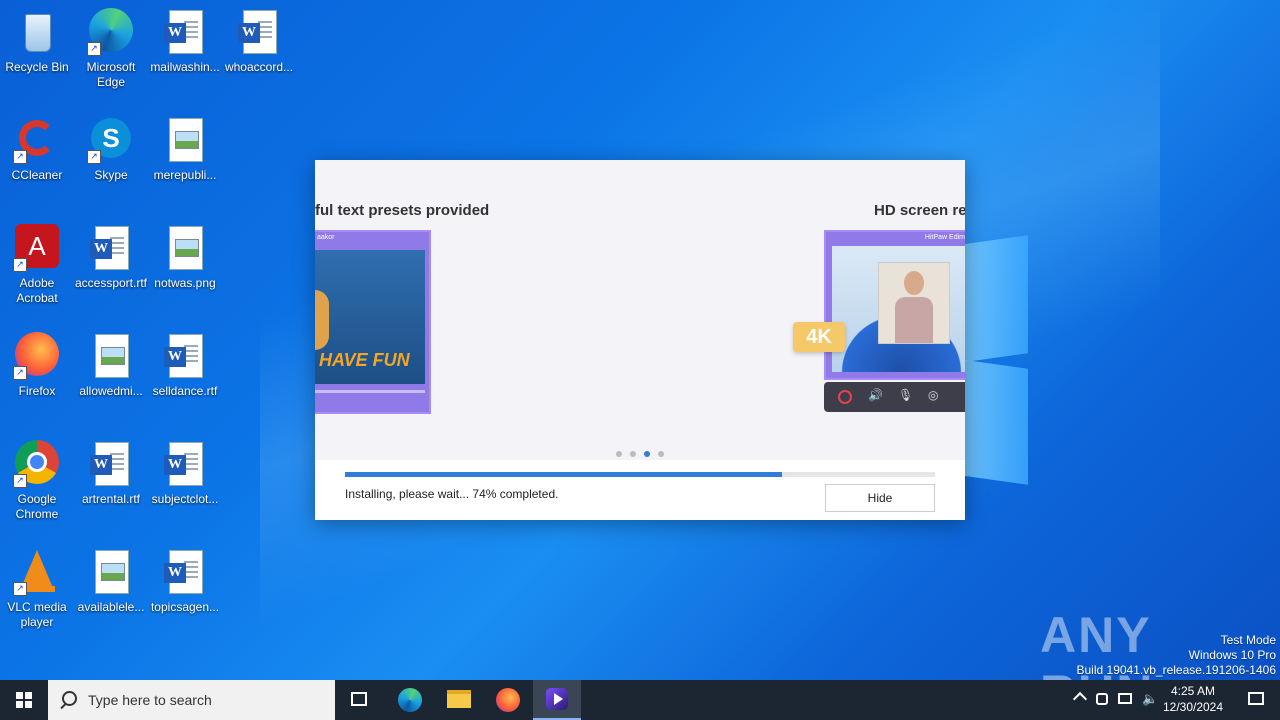 Image resolution: width=1280 pixels, height=720 pixels. What do you see at coordinates (1193, 691) in the screenshot?
I see `clock-time: 4:25 AM` at bounding box center [1193, 691].